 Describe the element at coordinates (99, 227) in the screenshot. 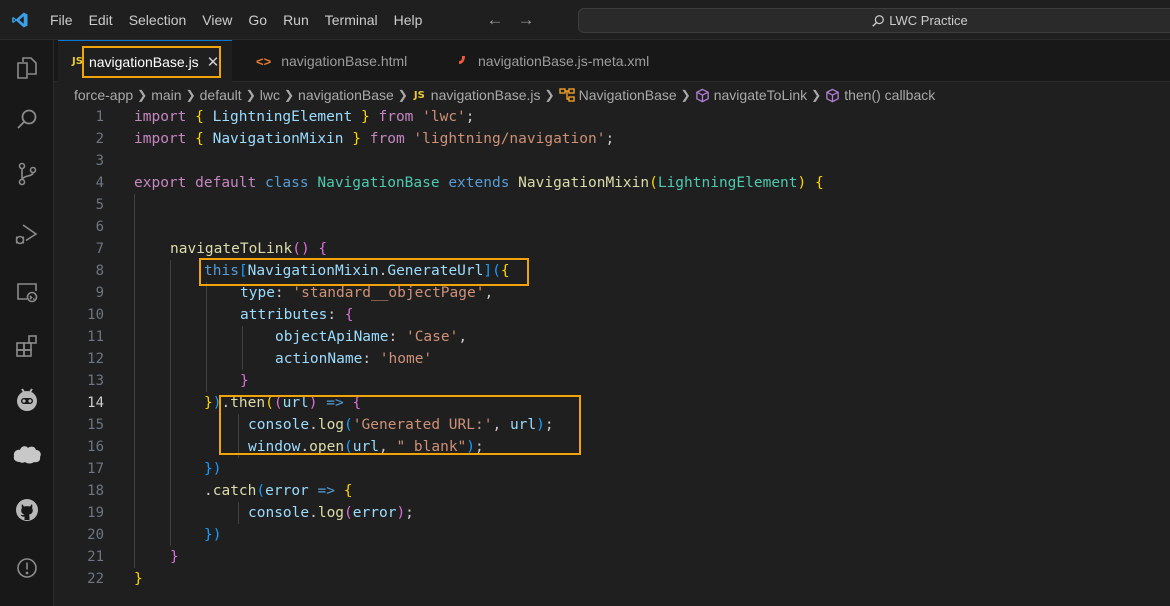

I see `line-number: 6` at that location.